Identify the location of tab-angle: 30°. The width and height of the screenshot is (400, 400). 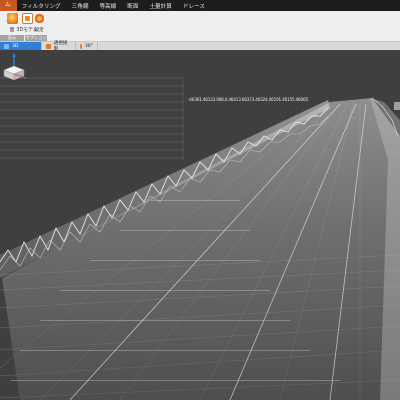
(87, 46).